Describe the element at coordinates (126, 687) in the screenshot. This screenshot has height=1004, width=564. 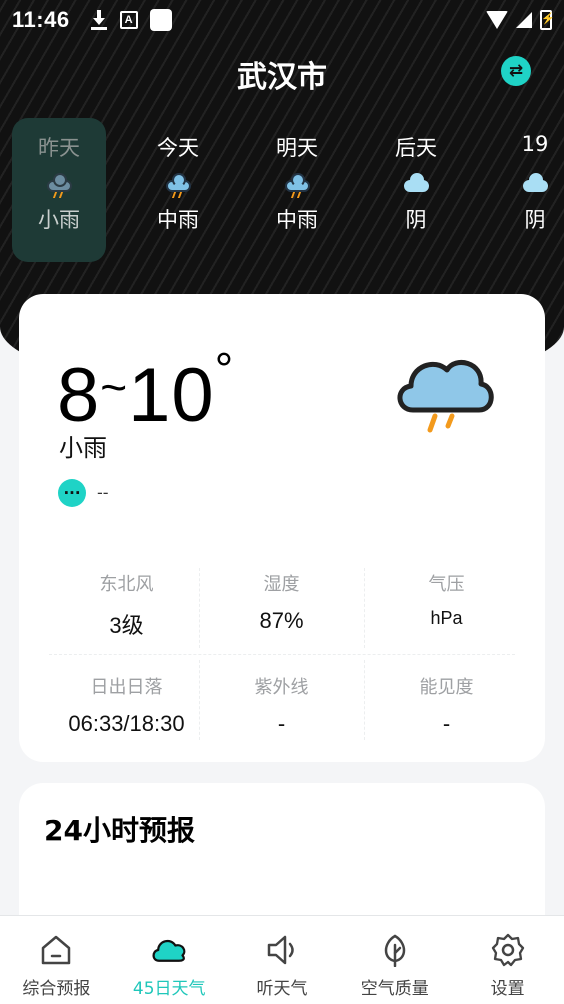
I see `metric-label: 日出日落` at that location.